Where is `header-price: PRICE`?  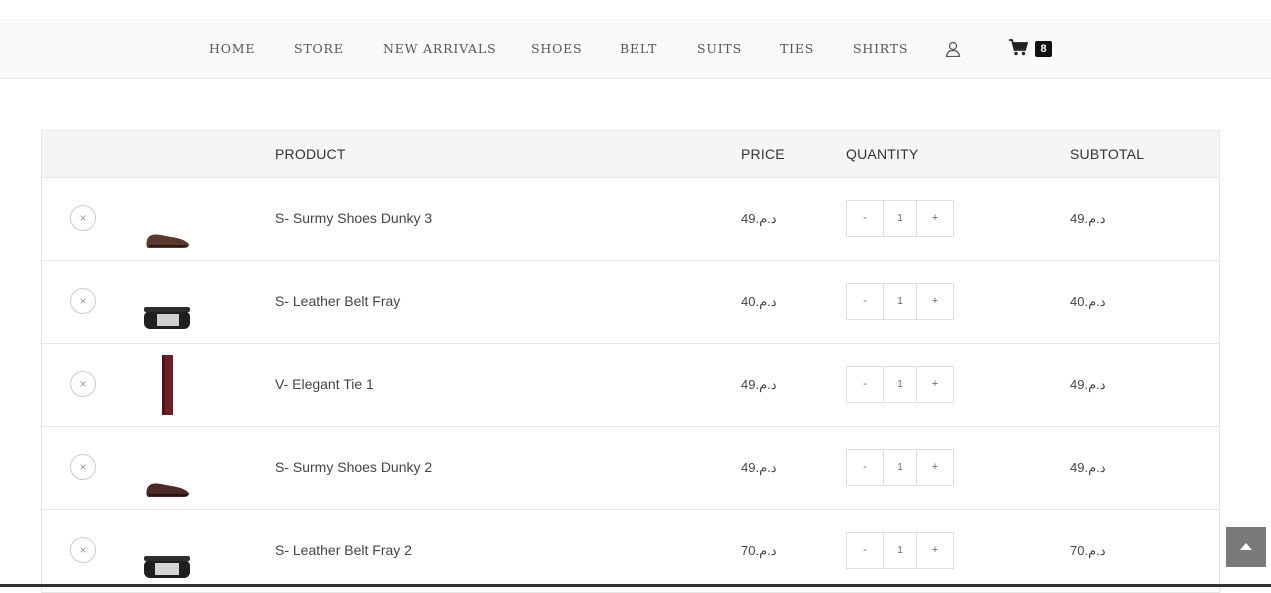 header-price: PRICE is located at coordinates (763, 154).